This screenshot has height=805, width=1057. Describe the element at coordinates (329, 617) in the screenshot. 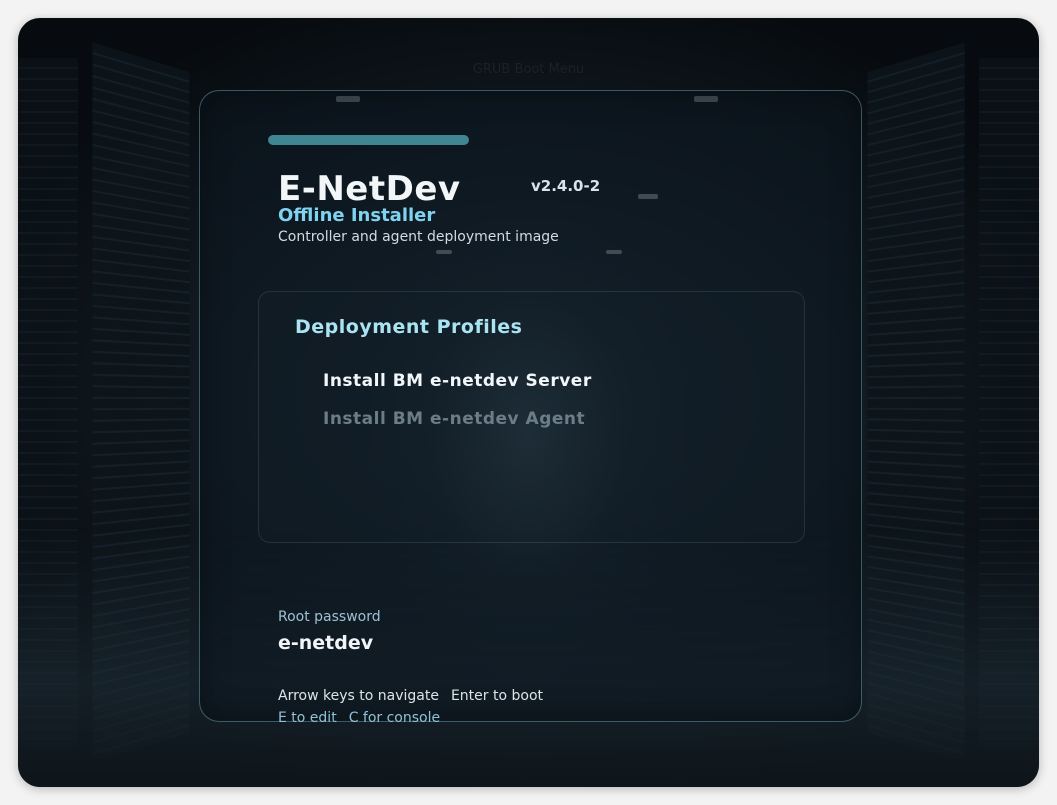

I see `root-password-label: Root password` at that location.